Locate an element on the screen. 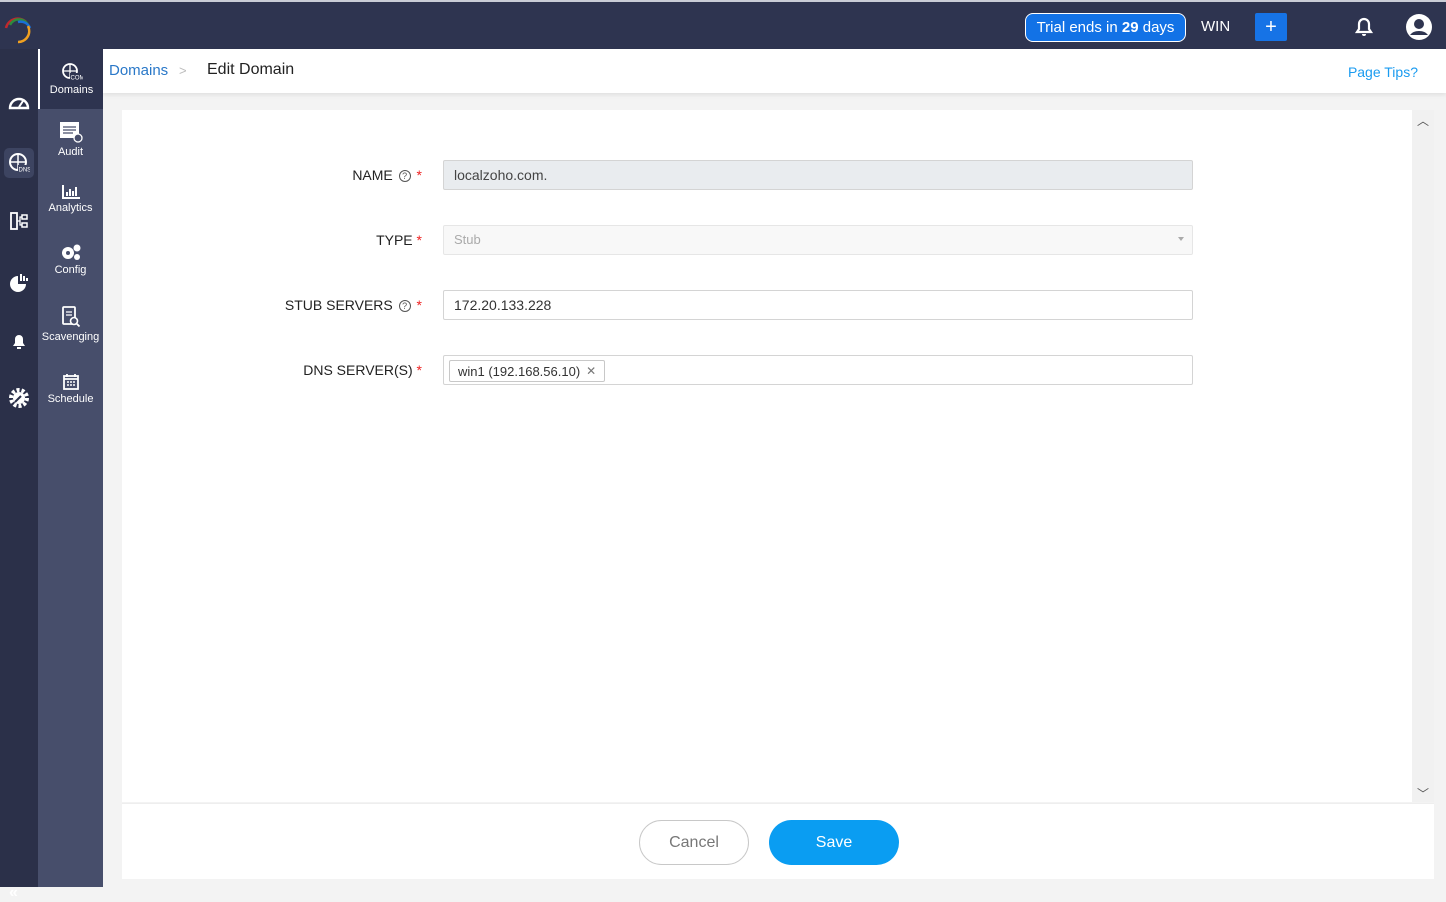 Image resolution: width=1446 pixels, height=902 pixels. trial-badge: Trial ends in 29 days is located at coordinates (1105, 27).